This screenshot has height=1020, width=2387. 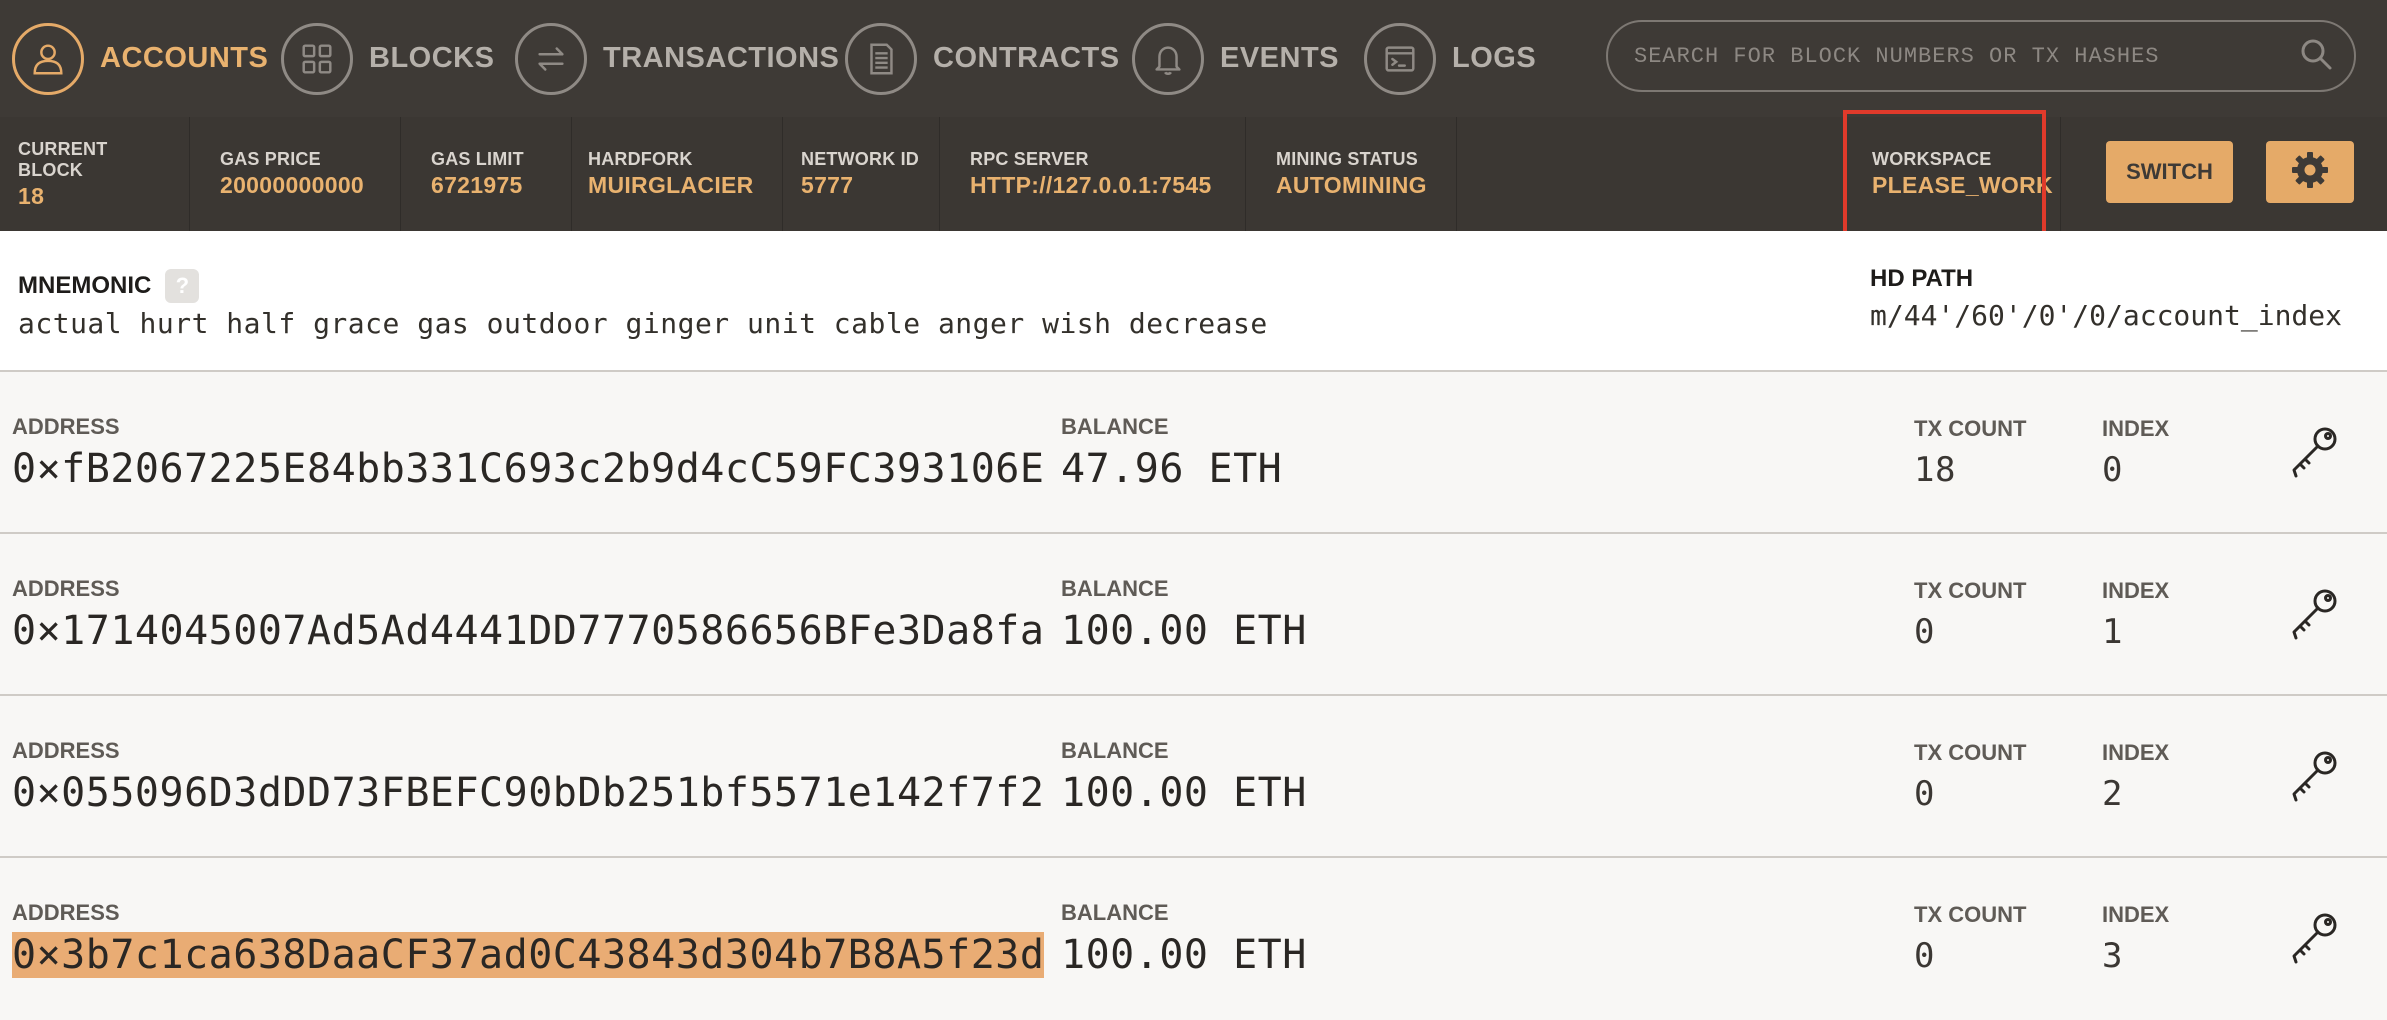 What do you see at coordinates (2060, 174) in the screenshot?
I see `divider` at bounding box center [2060, 174].